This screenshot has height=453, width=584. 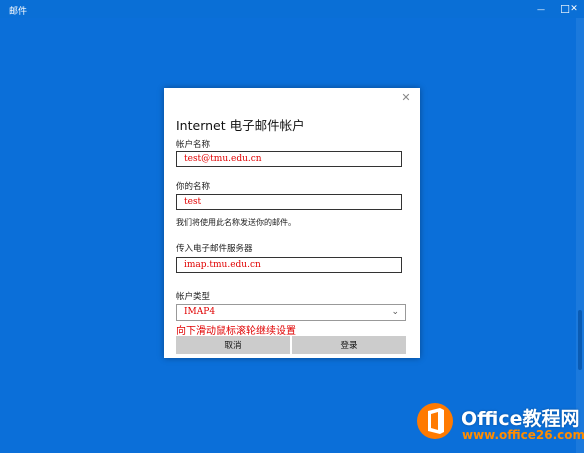 I want to click on send-name-note: 我们将使用此名称发送你的邮件。, so click(x=236, y=222).